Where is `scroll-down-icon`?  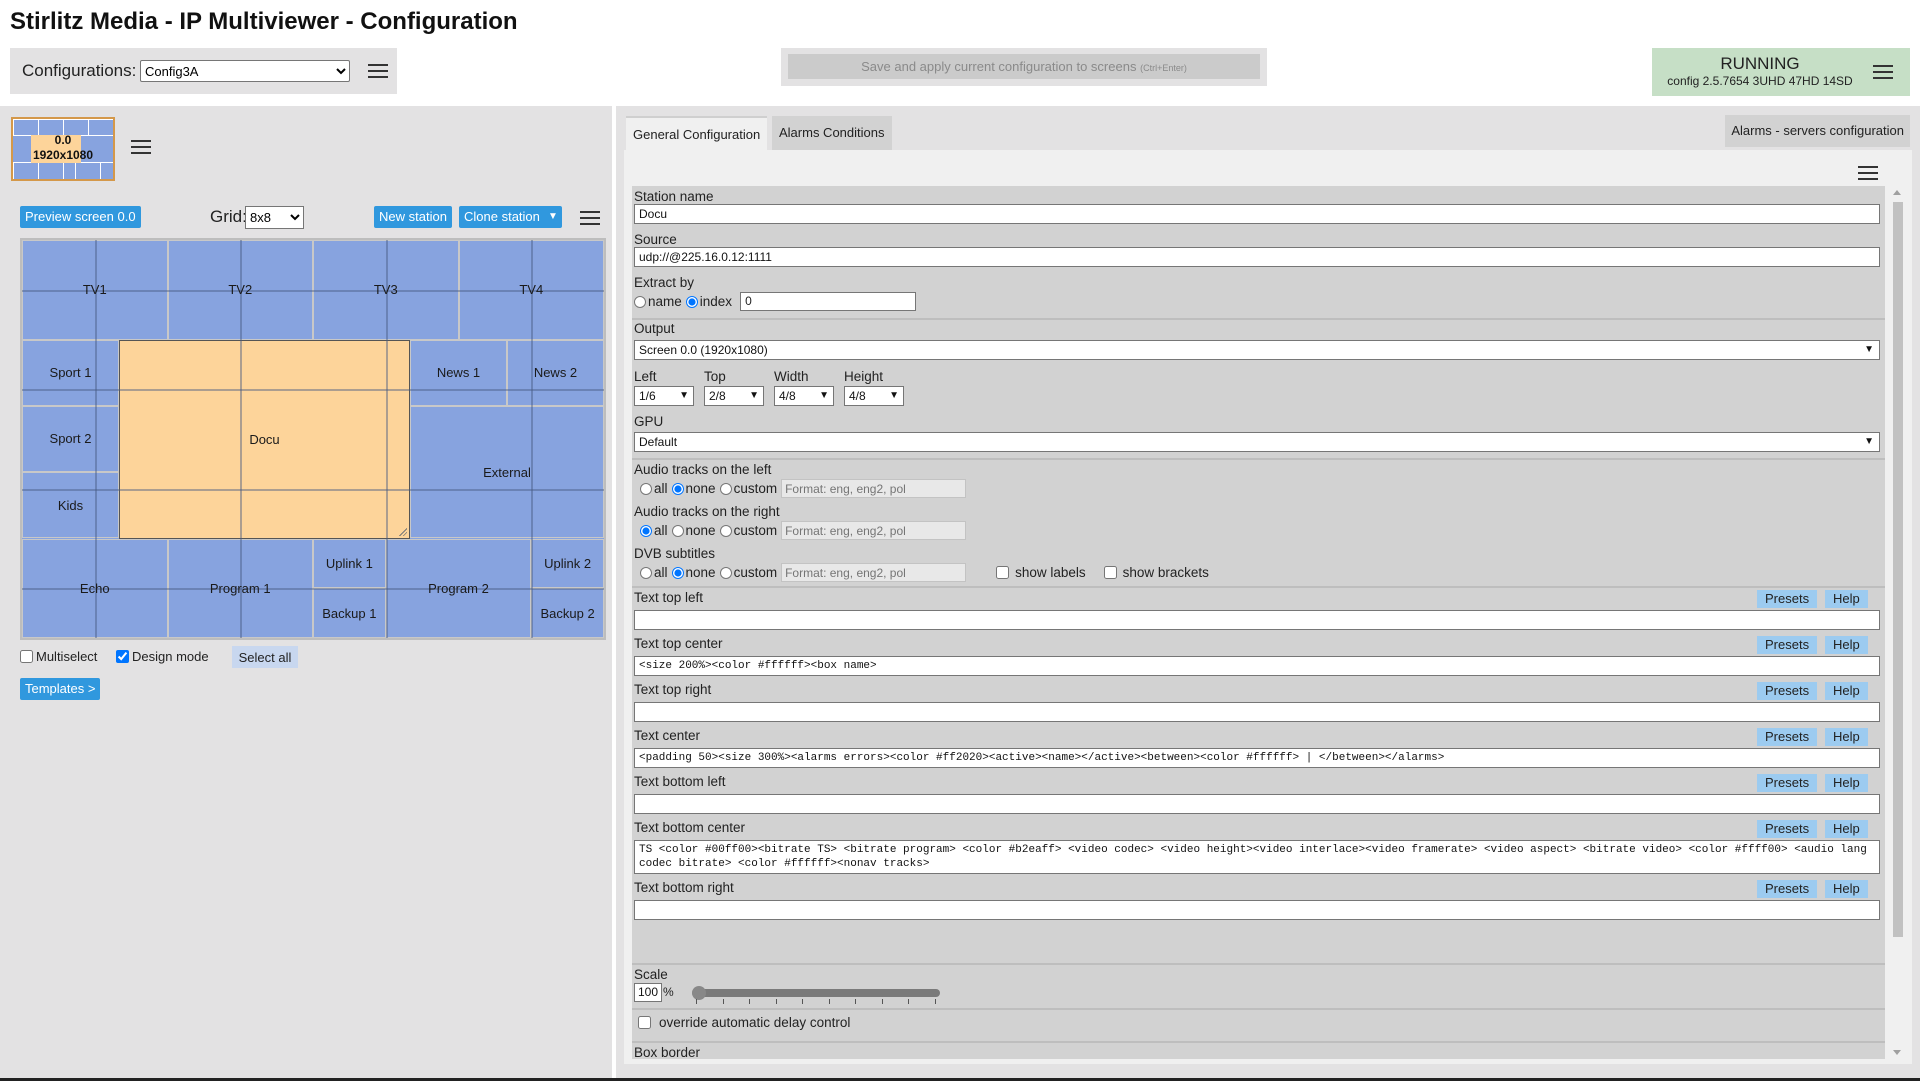
scroll-down-icon is located at coordinates (1897, 1052).